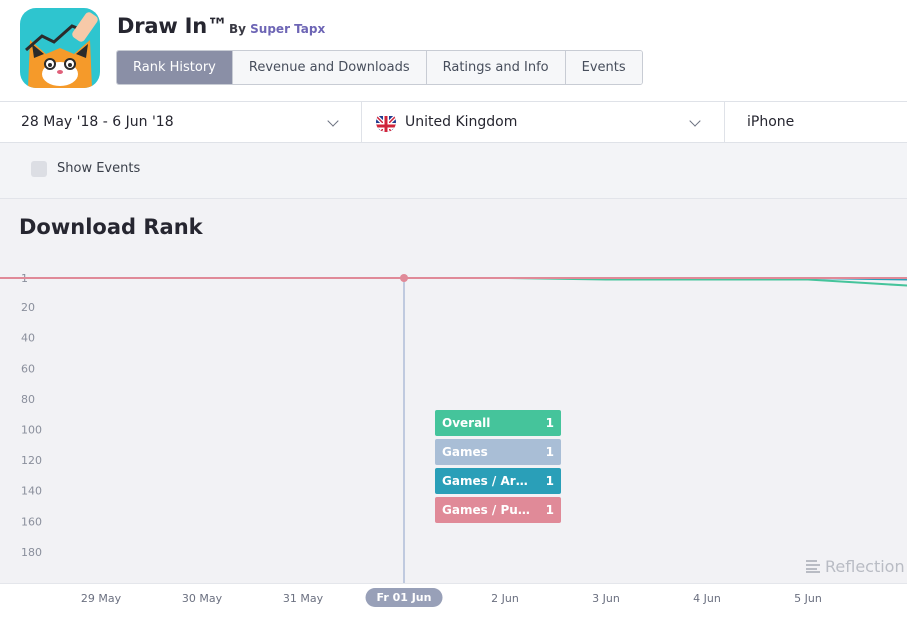 The image size is (907, 617). I want to click on y-tick-label: 40, so click(28, 338).